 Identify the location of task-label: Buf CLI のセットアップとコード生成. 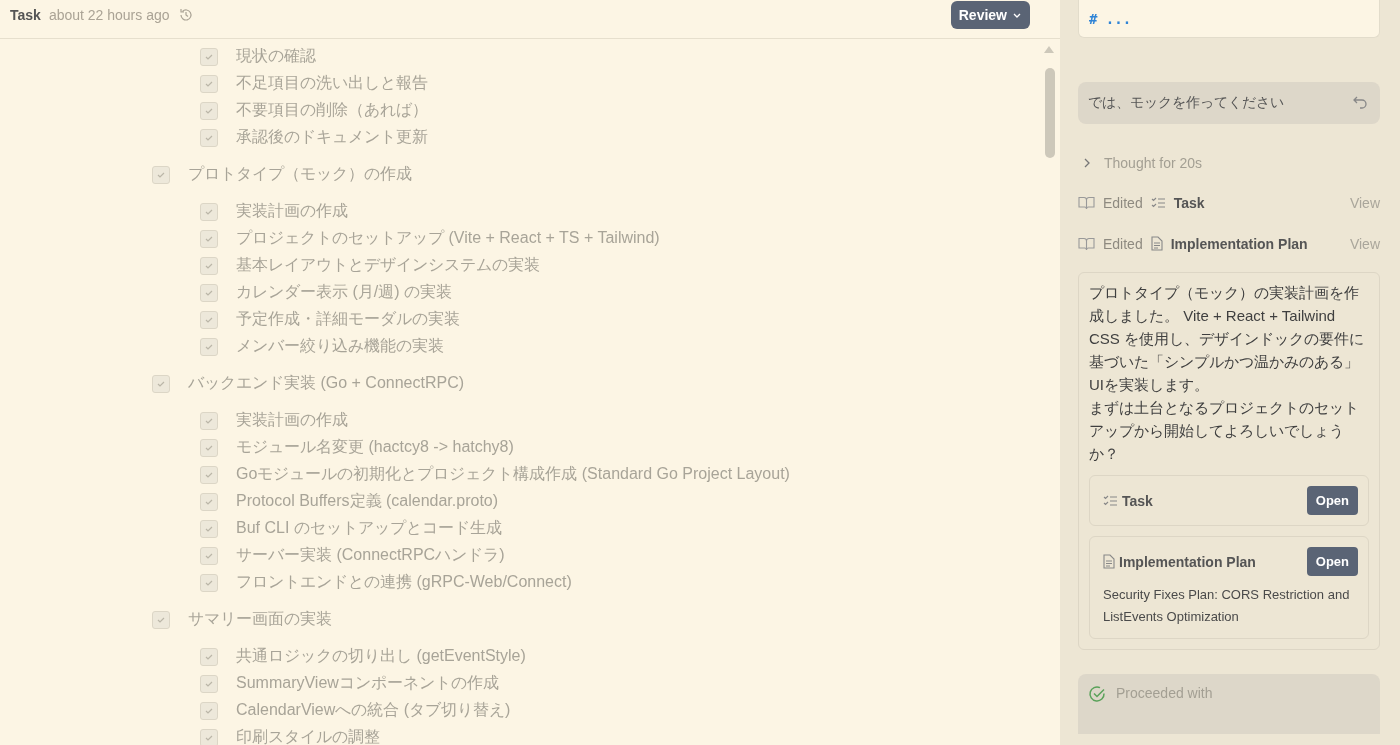
(369, 528).